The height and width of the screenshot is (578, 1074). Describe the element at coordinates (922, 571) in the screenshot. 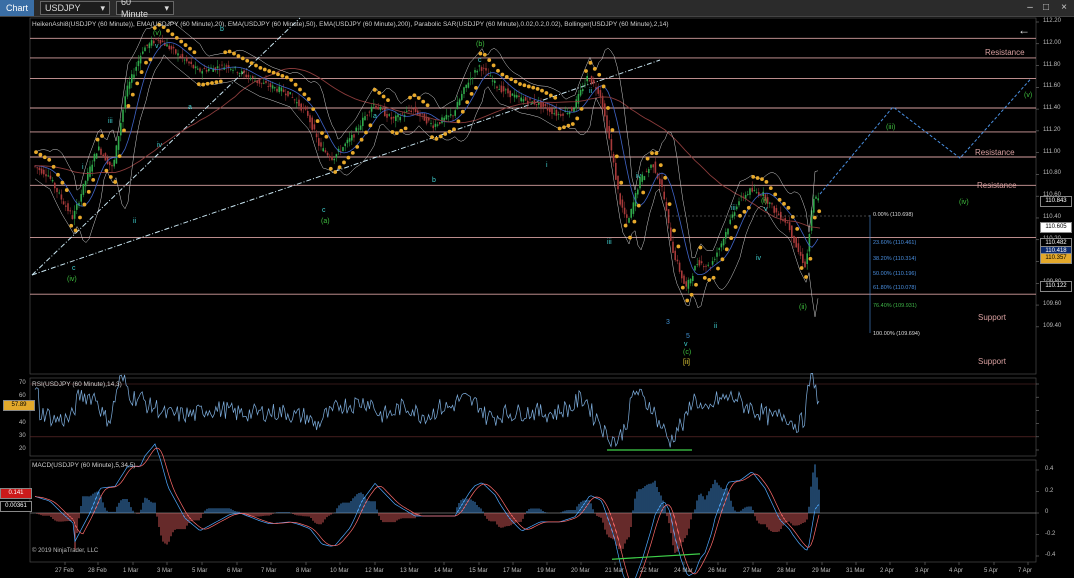

I see `x-axis-label: 3 Apr` at that location.